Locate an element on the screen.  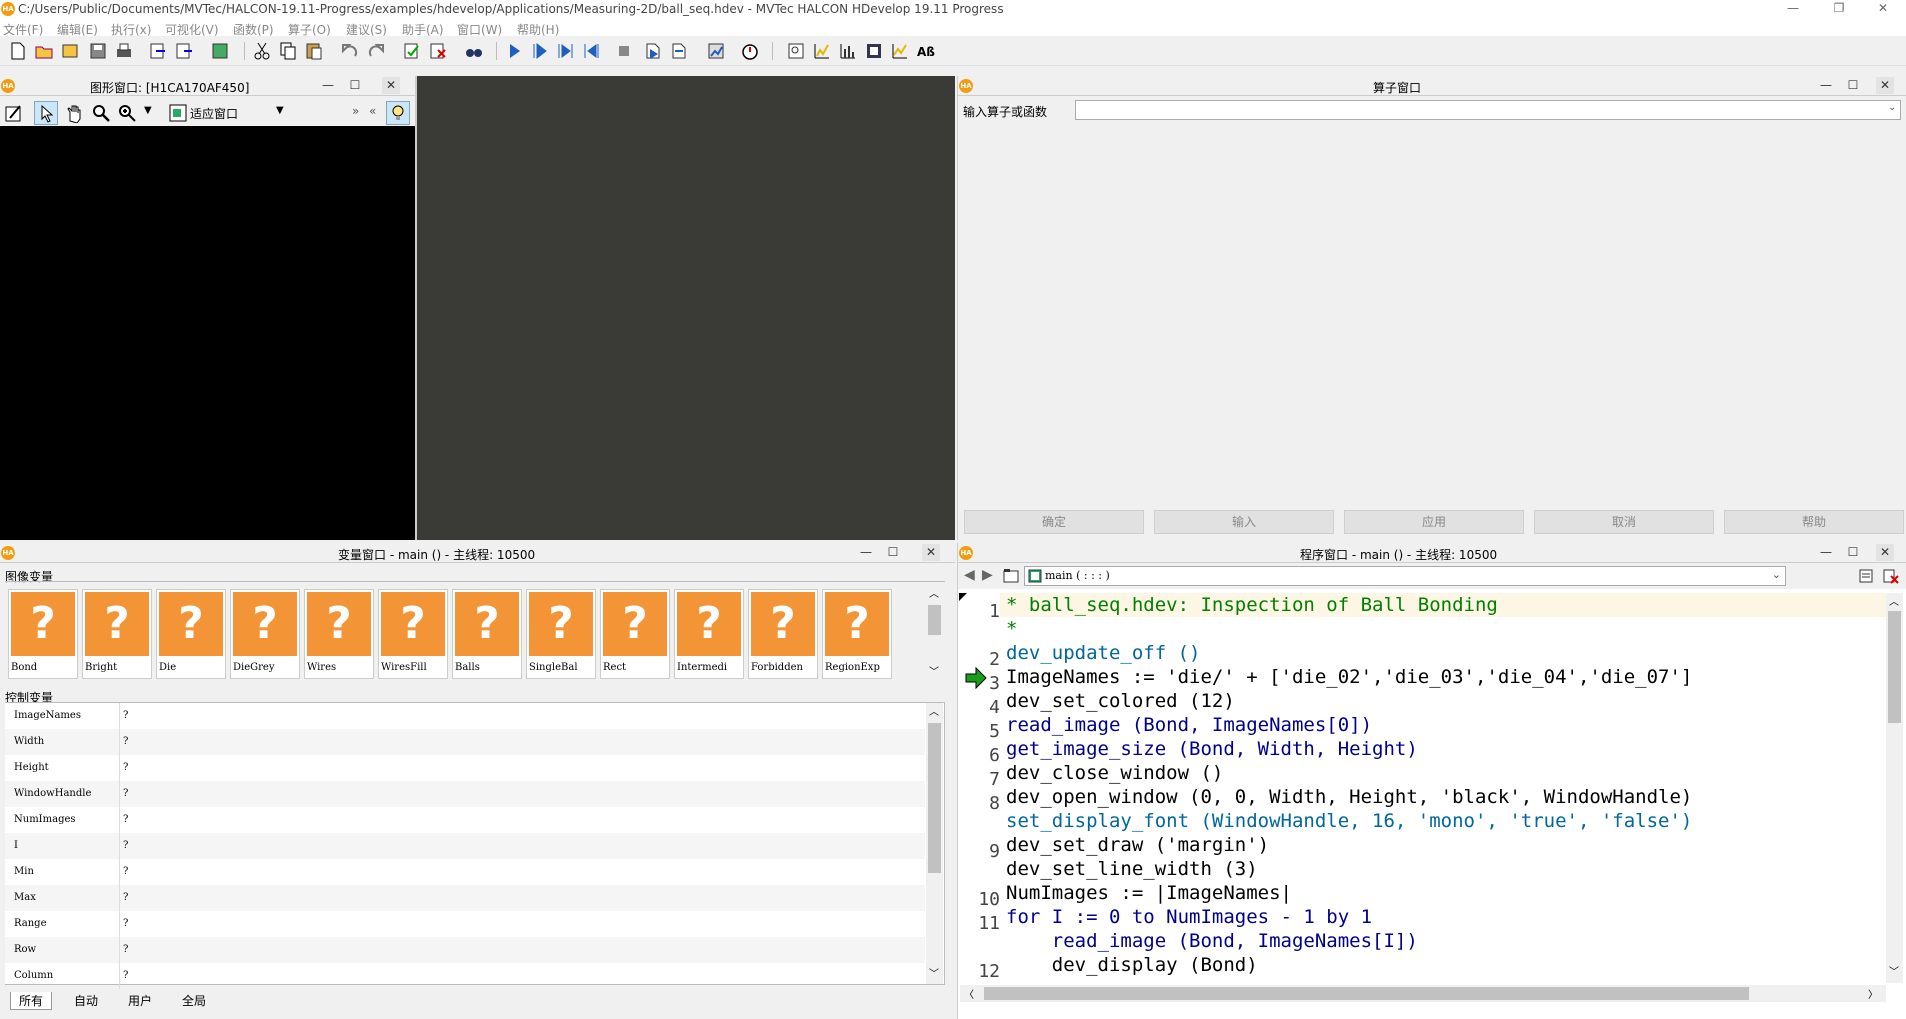
cancel-button: 取消 is located at coordinates (1624, 522).